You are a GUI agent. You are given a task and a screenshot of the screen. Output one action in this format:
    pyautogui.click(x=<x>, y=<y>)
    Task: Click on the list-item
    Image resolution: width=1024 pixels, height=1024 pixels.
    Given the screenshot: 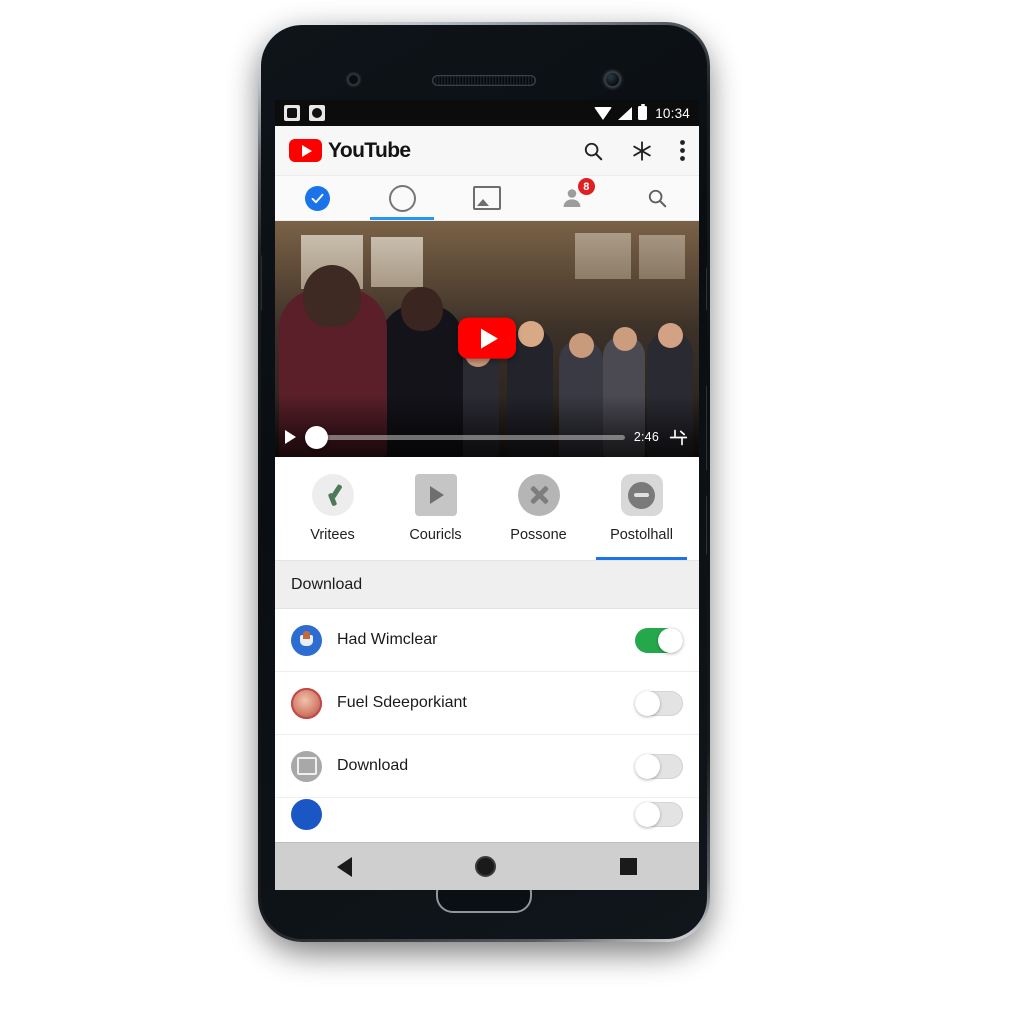 What is the action you would take?
    pyautogui.click(x=487, y=814)
    